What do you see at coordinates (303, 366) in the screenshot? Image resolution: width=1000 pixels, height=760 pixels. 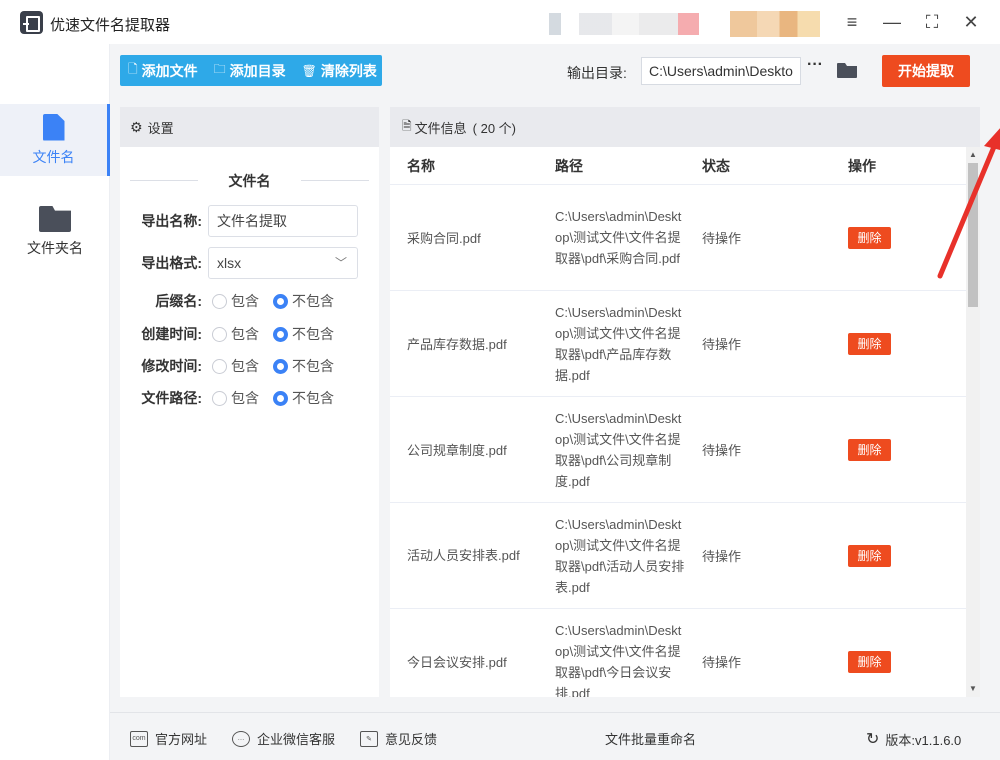 I see `modified-exclude-radio: 不包含` at bounding box center [303, 366].